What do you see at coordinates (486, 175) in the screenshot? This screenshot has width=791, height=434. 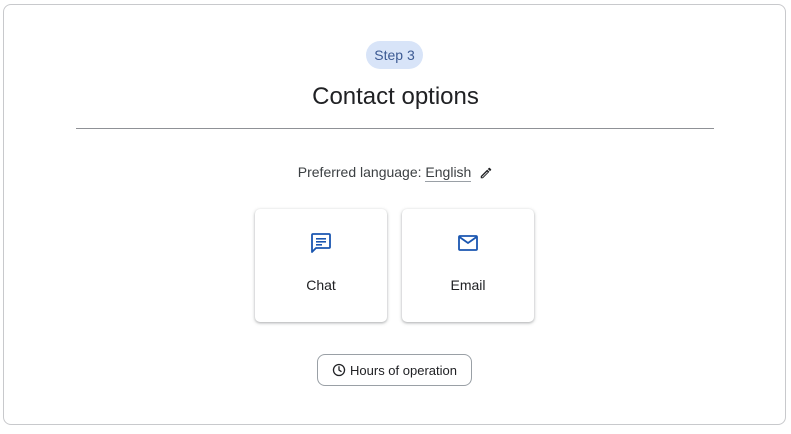 I see `pencil-icon` at bounding box center [486, 175].